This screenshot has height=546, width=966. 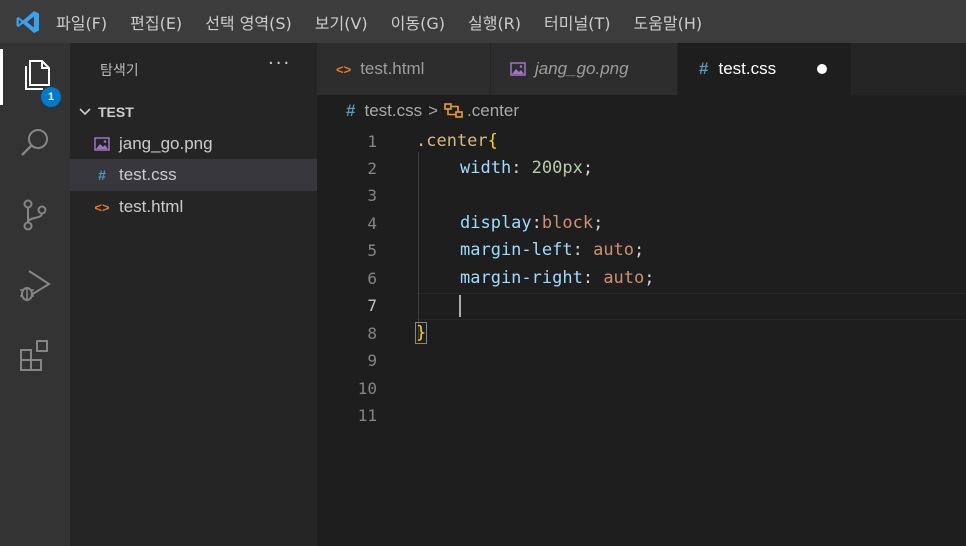 I want to click on editor-tabs: <> test.html jang_go.png # test.css, so click(x=641, y=69).